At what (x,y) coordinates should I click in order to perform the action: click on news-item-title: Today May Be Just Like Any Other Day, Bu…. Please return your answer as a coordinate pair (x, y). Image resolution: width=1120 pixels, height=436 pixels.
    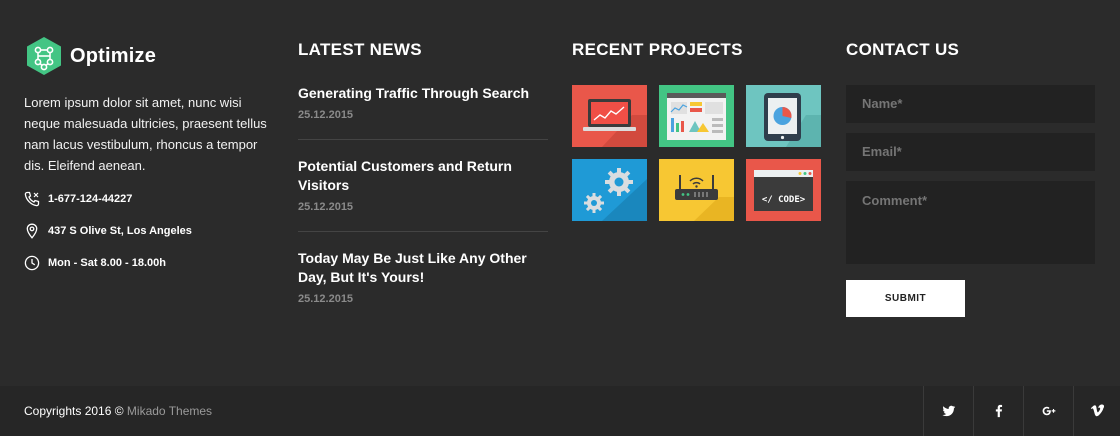
    Looking at the image, I should click on (423, 268).